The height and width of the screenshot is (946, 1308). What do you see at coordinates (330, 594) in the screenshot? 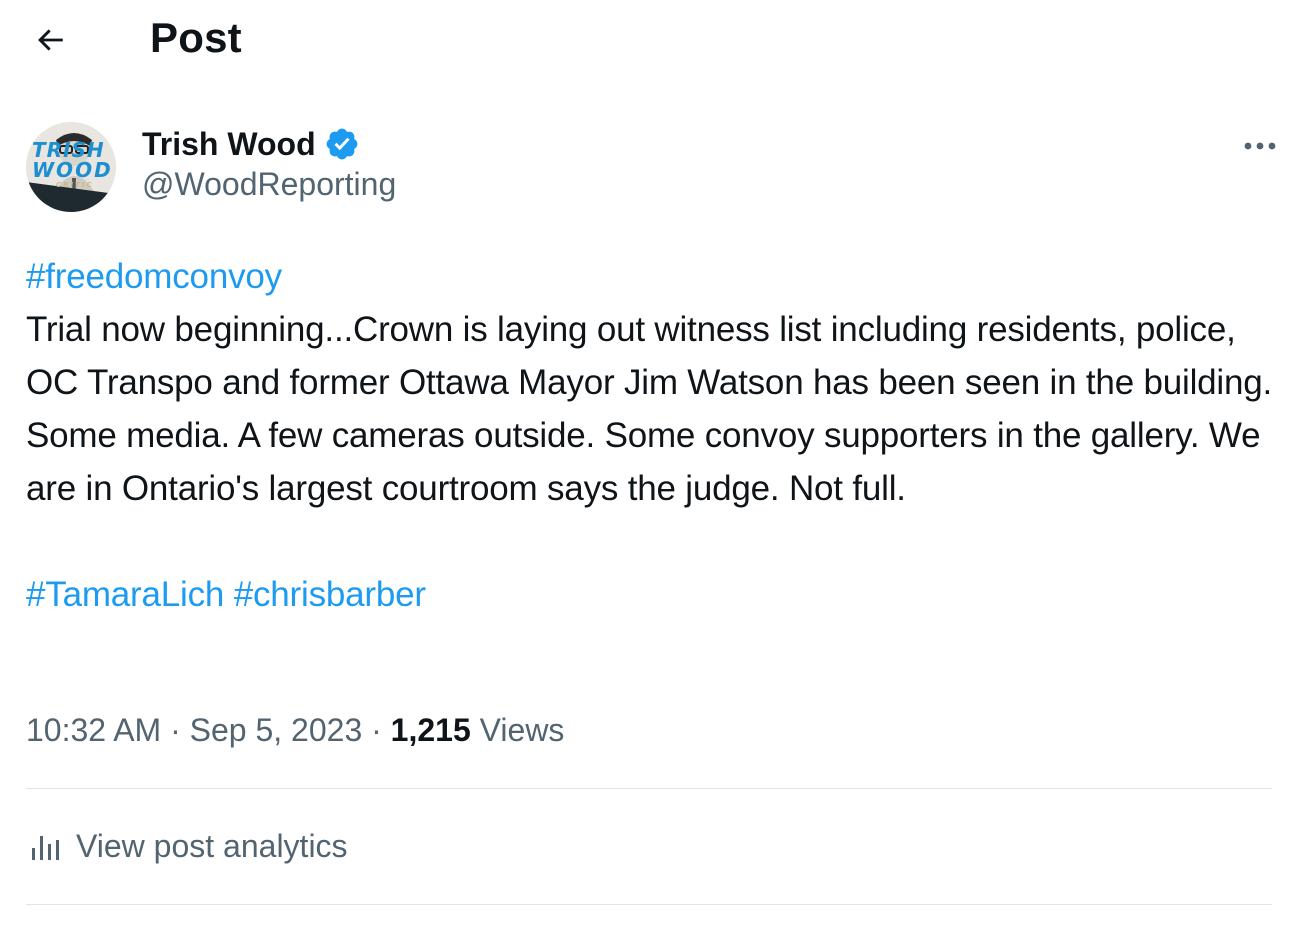
I see `hashtag-chrisbarber: #chrisbarber` at bounding box center [330, 594].